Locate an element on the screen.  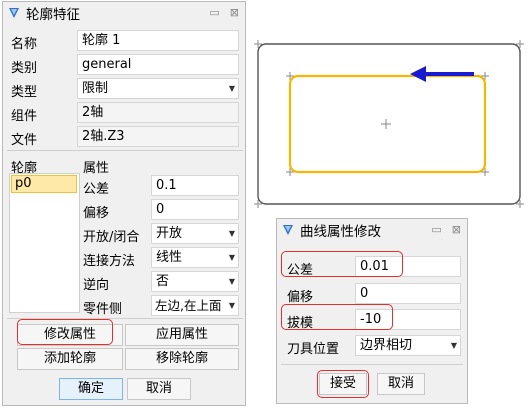
connect-select: 线性 ▼ is located at coordinates (195, 257).